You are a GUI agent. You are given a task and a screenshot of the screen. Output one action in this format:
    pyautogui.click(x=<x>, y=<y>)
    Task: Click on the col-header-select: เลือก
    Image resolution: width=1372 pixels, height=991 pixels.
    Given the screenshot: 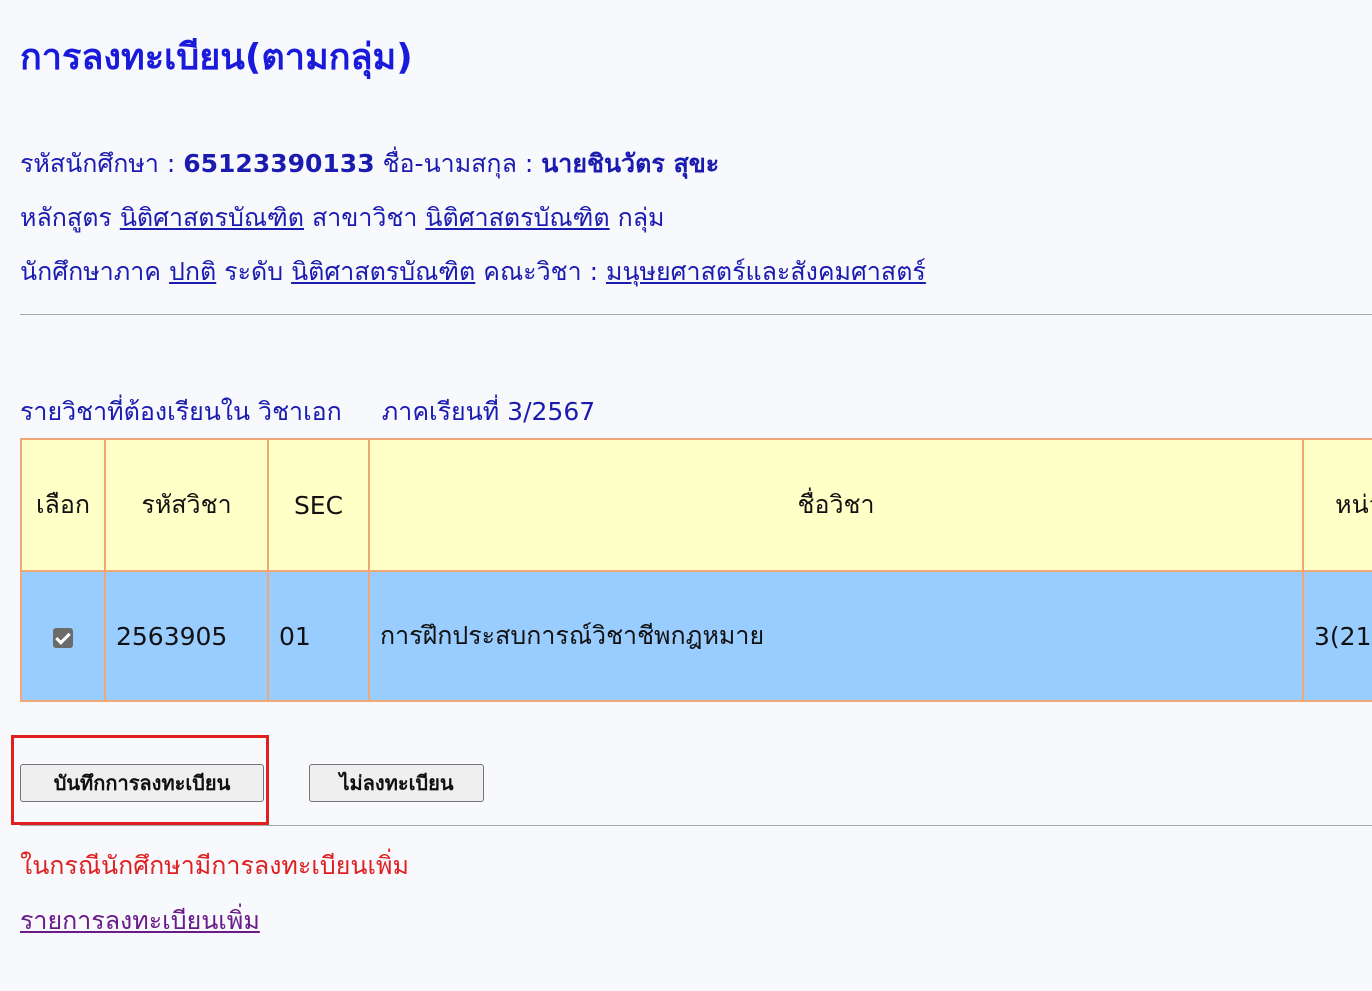 What is the action you would take?
    pyautogui.click(x=63, y=505)
    